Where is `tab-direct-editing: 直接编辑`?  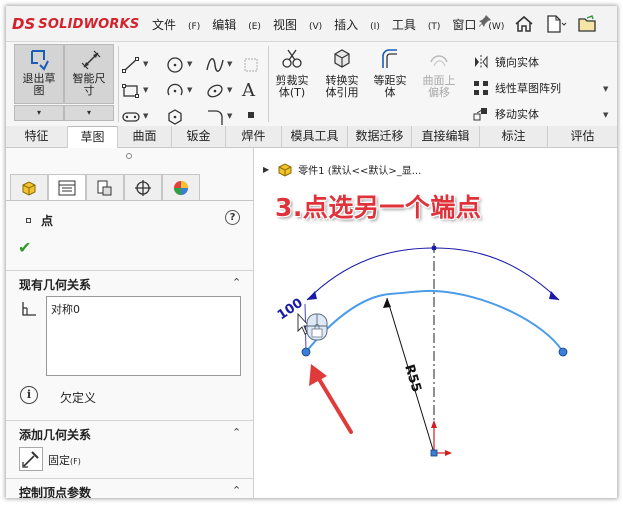
tab-direct-editing: 直接编辑 is located at coordinates (446, 137).